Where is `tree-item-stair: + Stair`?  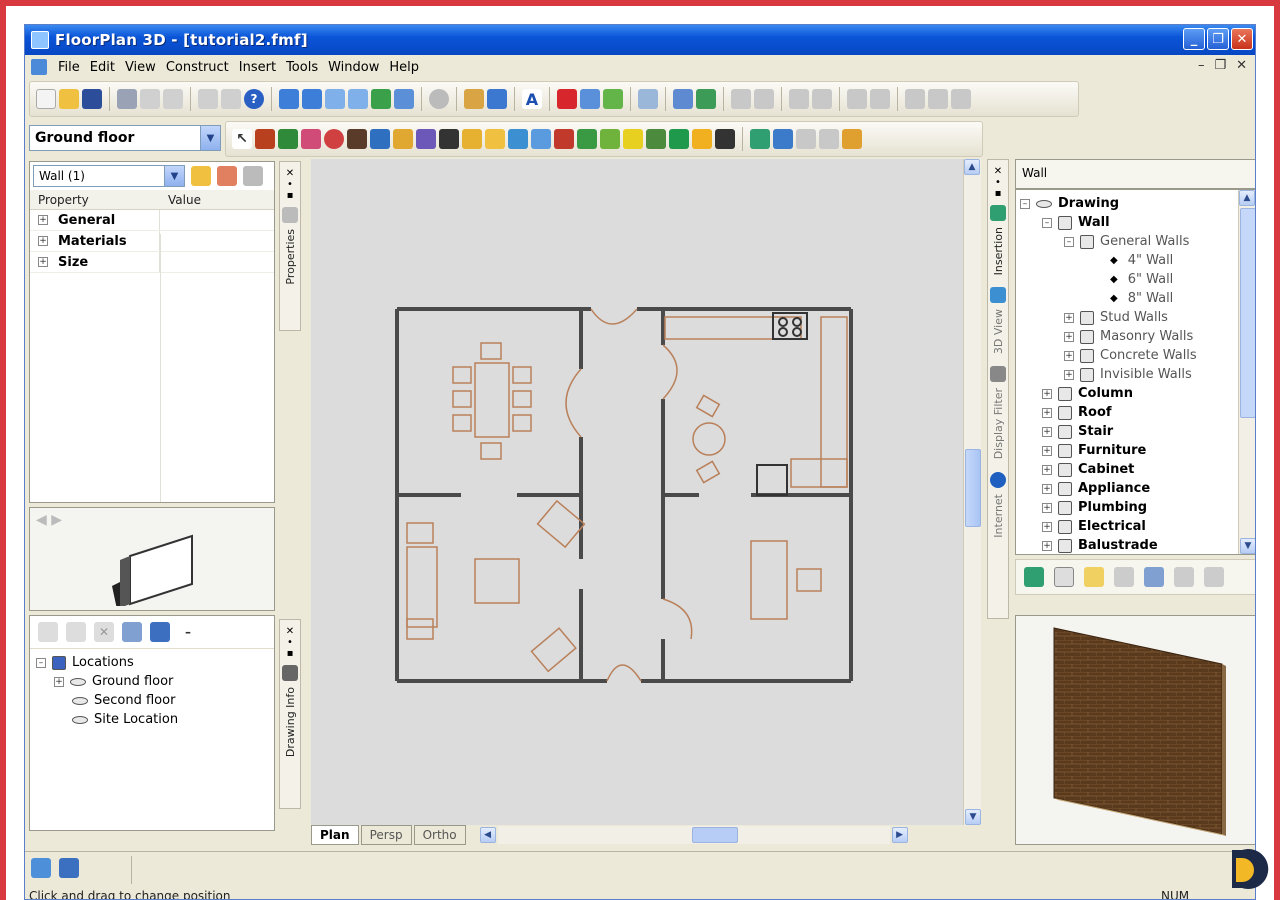 tree-item-stair: + Stair is located at coordinates (1136, 431).